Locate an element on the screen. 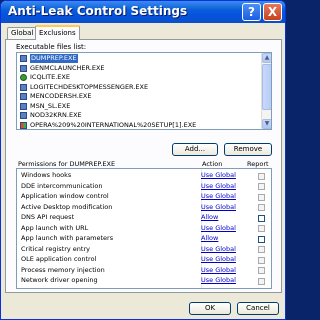 The width and height of the screenshot is (320, 320). table-row: Critical registry entry Use Global is located at coordinates (144, 250).